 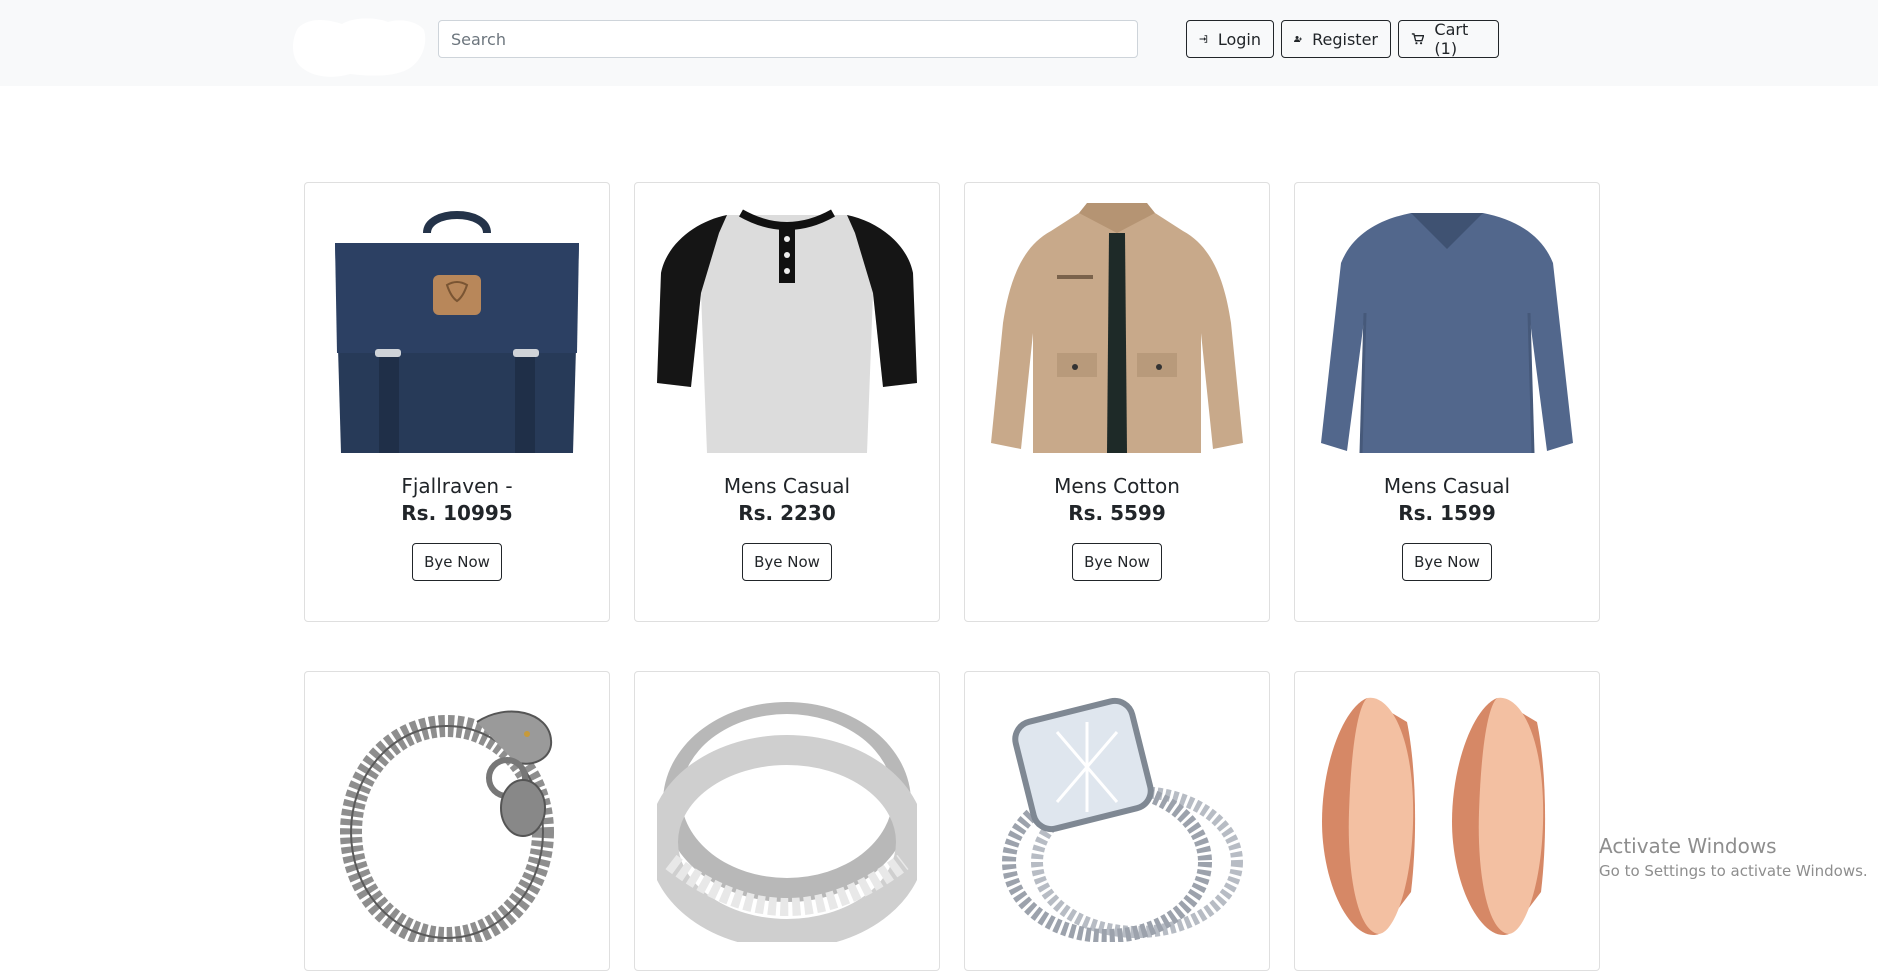 I want to click on product-card: Mens Cotton Rs. 5599 Bye Now, so click(x=1117, y=402).